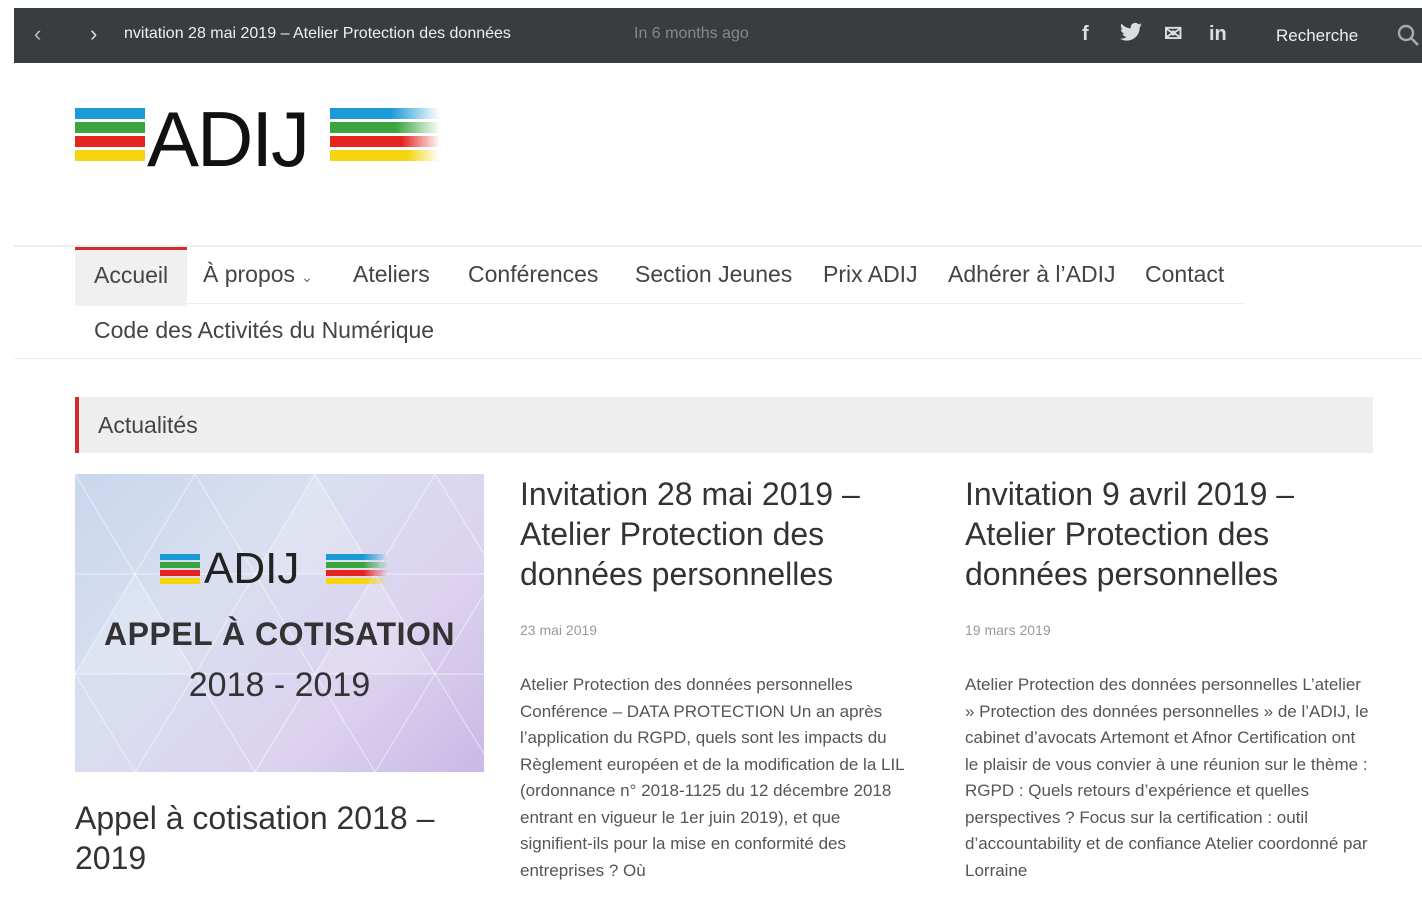 This screenshot has width=1422, height=905. What do you see at coordinates (713, 275) in the screenshot?
I see `nav-item-section-jeunes: Section Jeunes` at bounding box center [713, 275].